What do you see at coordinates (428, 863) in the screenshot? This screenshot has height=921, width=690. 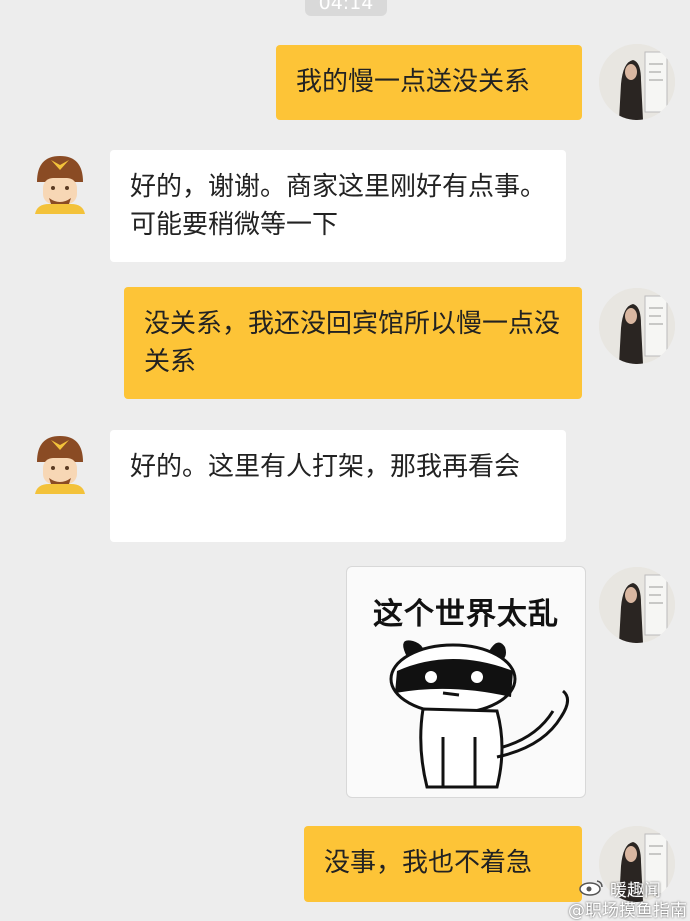 I see `message-text: 没事，我也不着急` at bounding box center [428, 863].